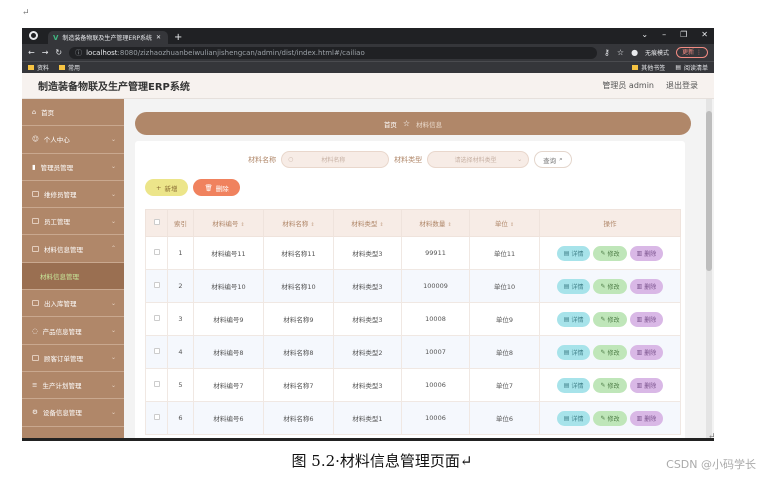 This screenshot has height=479, width=764. I want to click on reload-icon: ↻, so click(58, 52).